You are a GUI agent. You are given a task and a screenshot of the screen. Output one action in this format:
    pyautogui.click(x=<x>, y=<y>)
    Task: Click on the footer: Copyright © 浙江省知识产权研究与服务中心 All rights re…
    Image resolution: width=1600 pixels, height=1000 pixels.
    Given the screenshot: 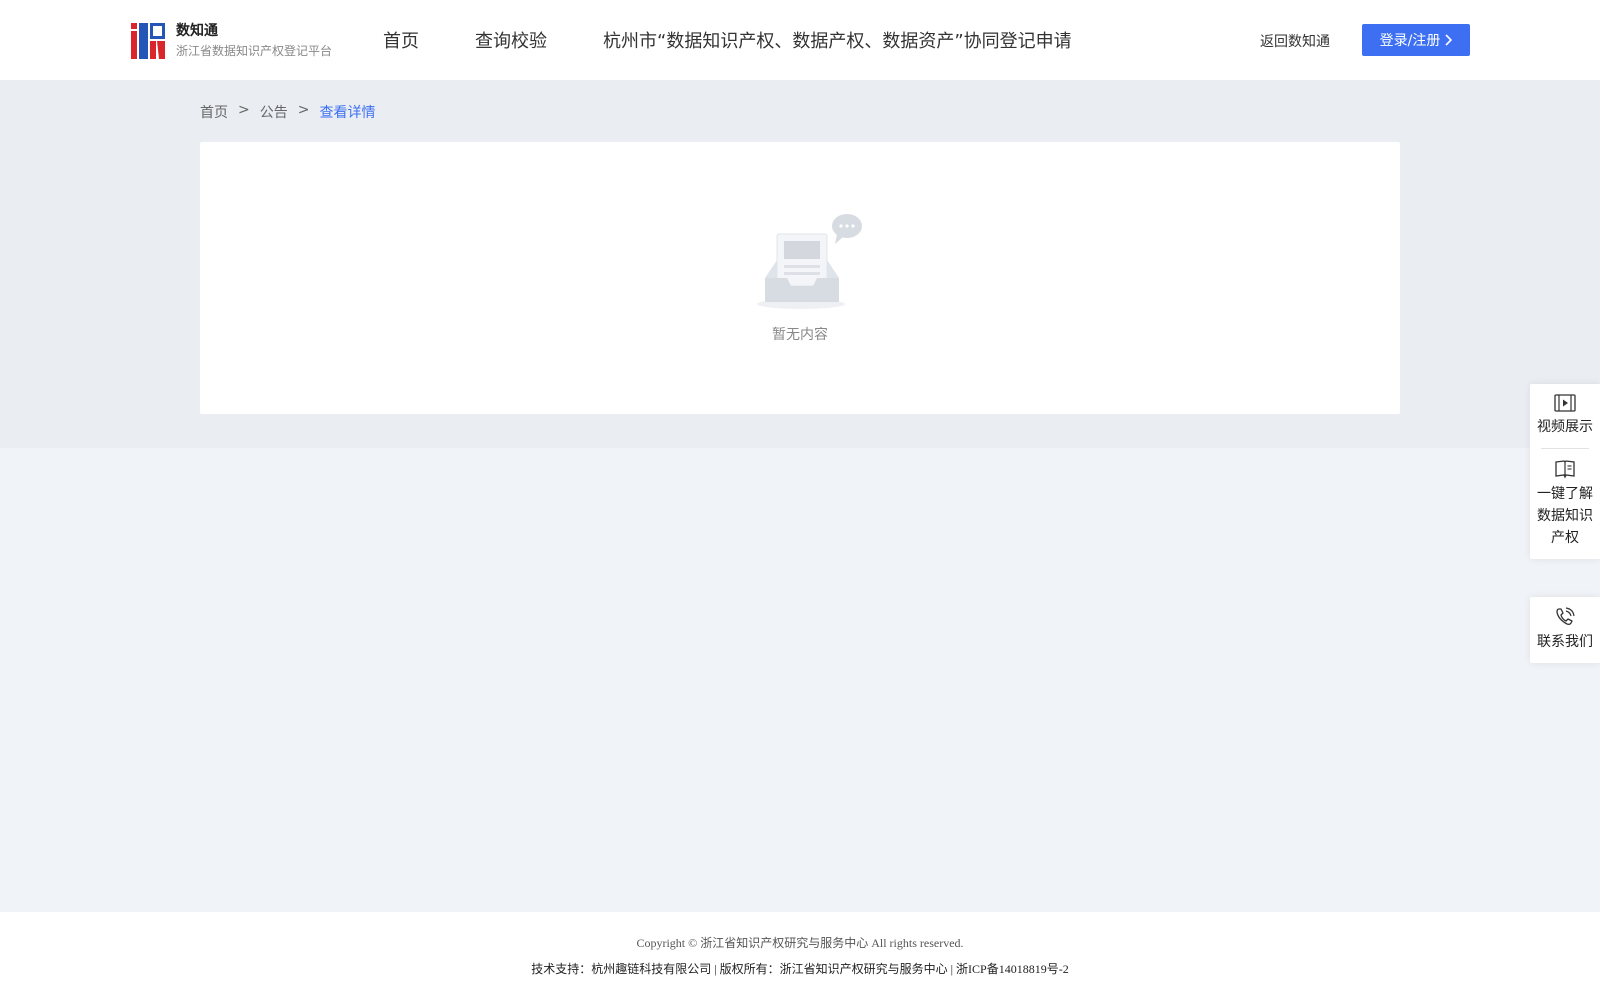 What is the action you would take?
    pyautogui.click(x=800, y=956)
    